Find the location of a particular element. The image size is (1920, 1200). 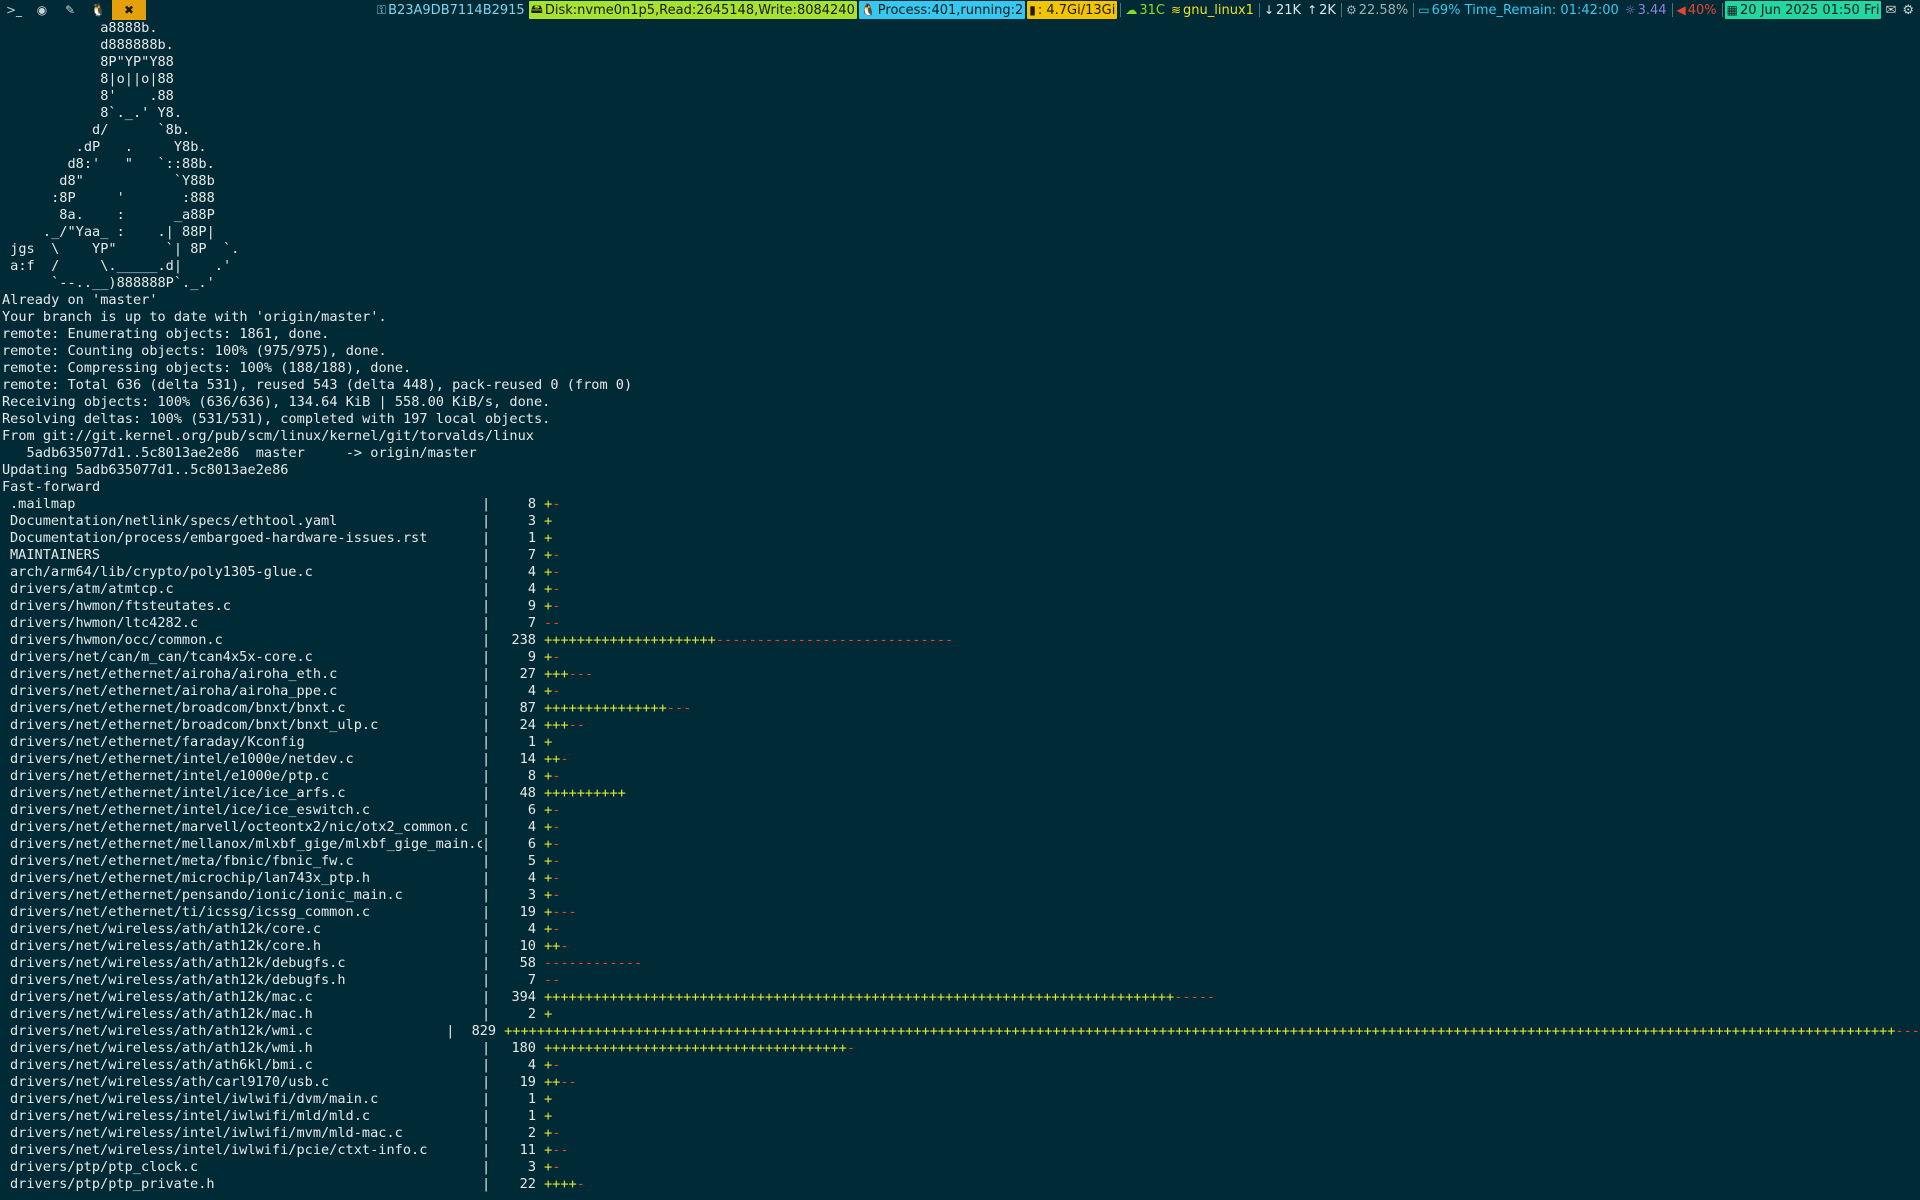

insertions-bar: ++ is located at coordinates (552, 946).